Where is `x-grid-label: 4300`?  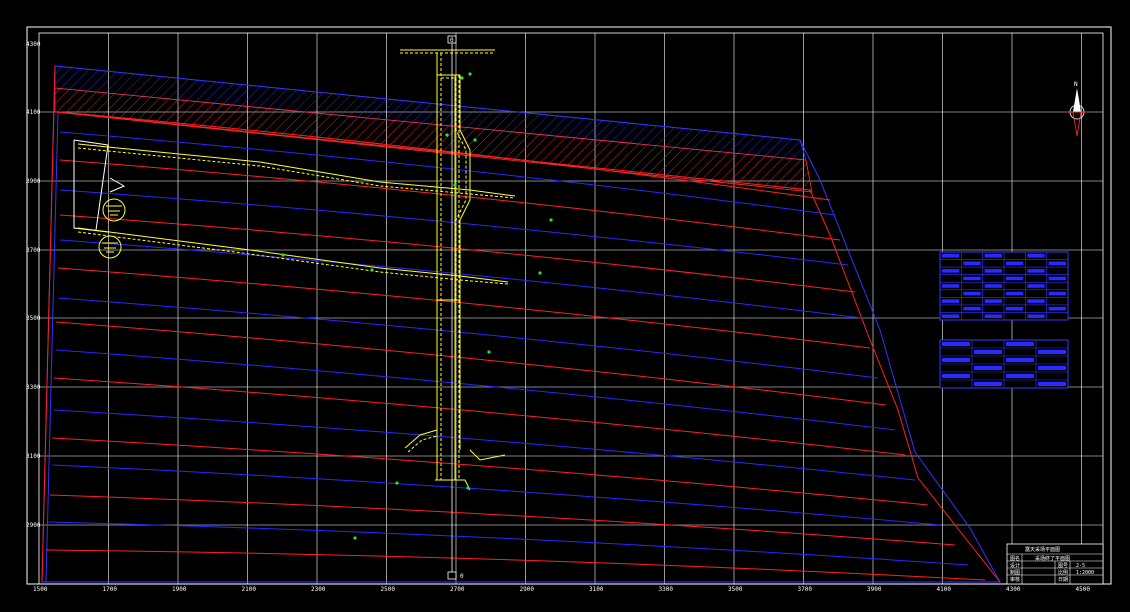
x-grid-label: 4300 is located at coordinates (1013, 589).